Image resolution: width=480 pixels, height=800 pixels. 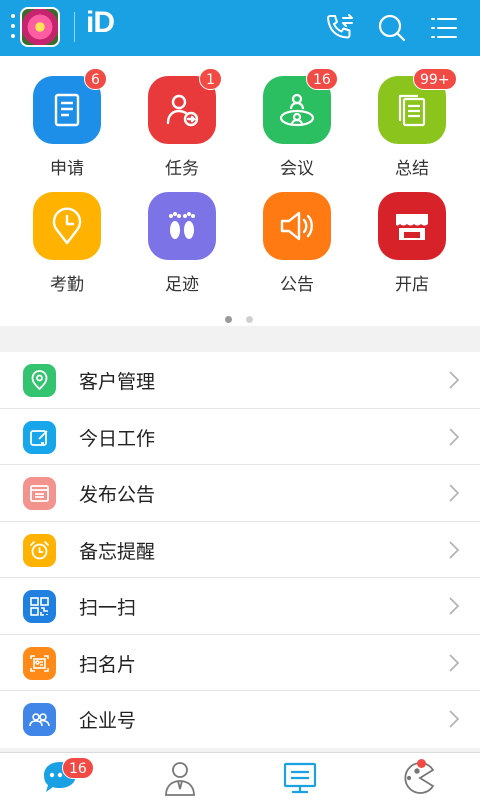 I want to click on list-item-label: 备忘提醒, so click(x=117, y=551).